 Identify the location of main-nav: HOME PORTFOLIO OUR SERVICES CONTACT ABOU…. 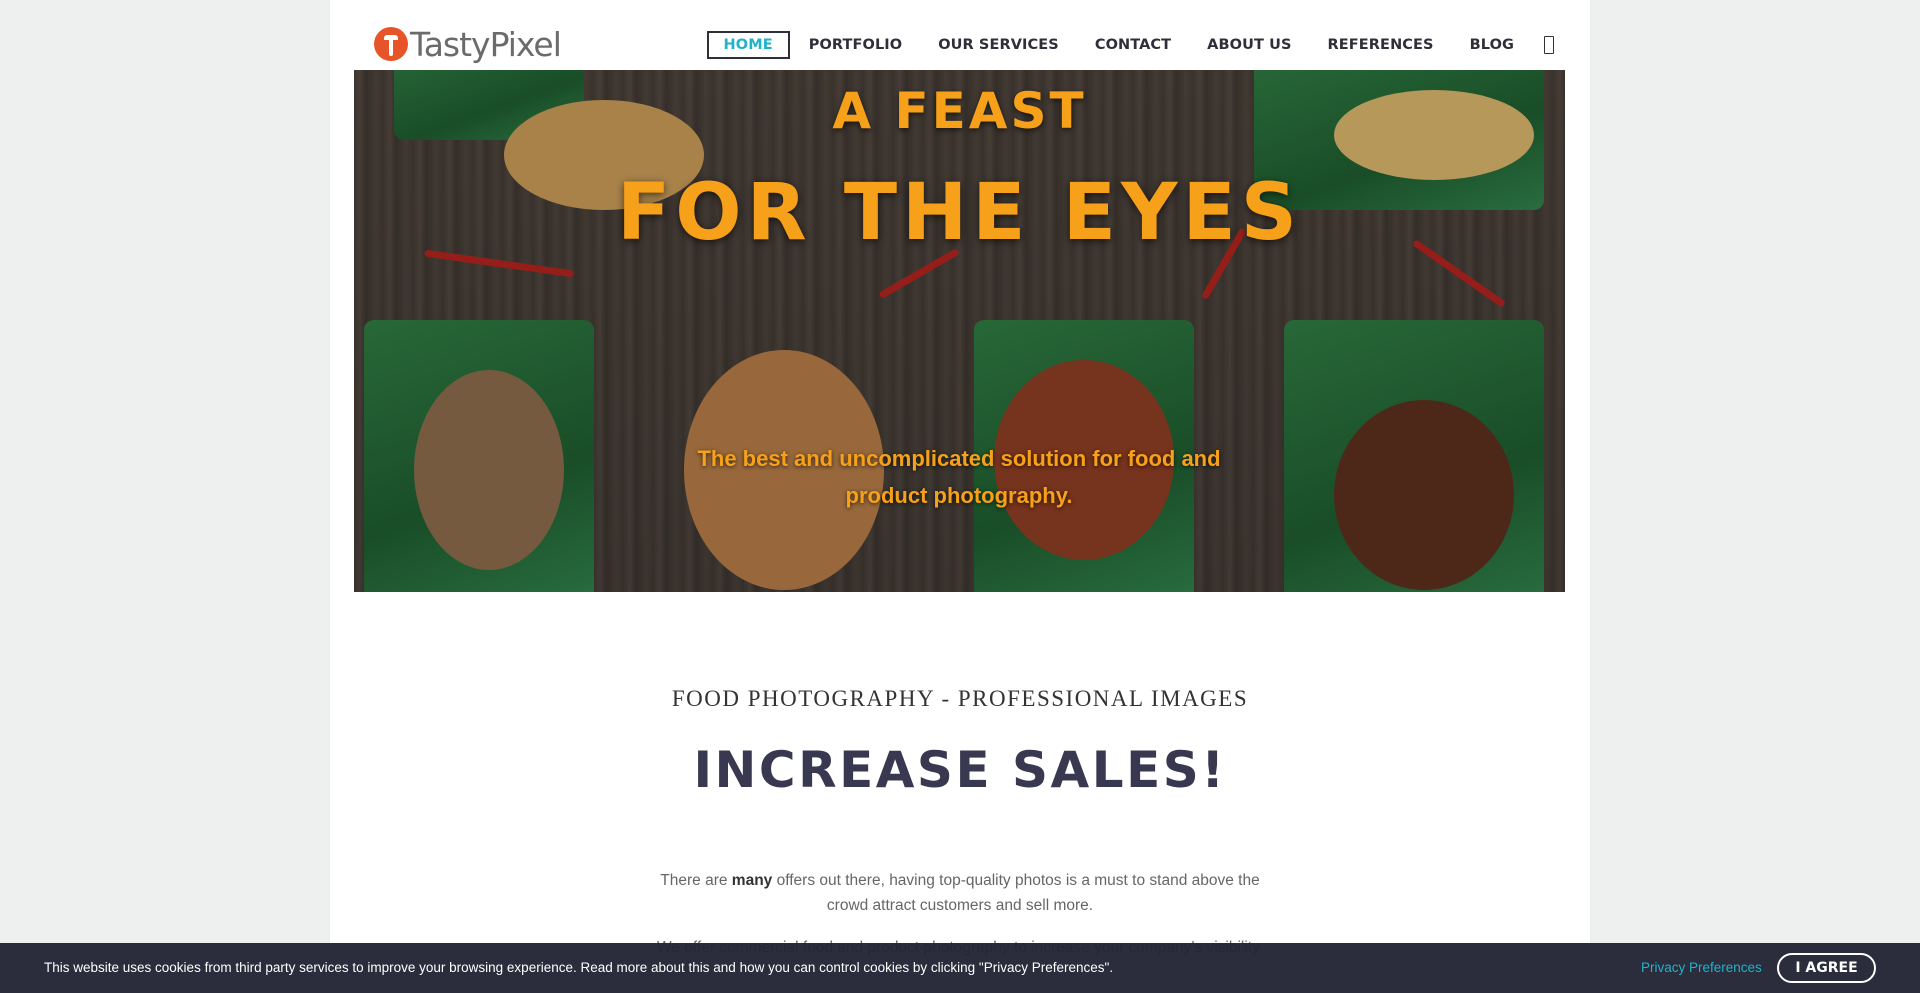
(1130, 45).